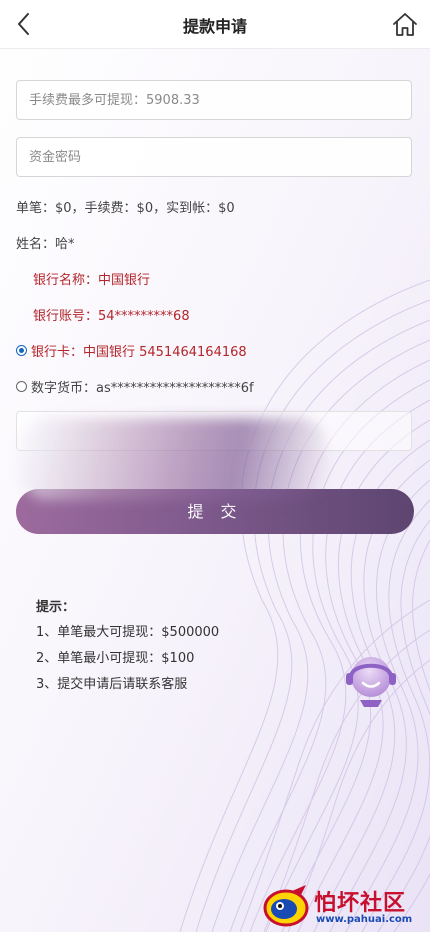 The height and width of the screenshot is (932, 430). What do you see at coordinates (125, 208) in the screenshot?
I see `fee-summary: 单笔：$0，手续费：$0，实到帐：$0` at bounding box center [125, 208].